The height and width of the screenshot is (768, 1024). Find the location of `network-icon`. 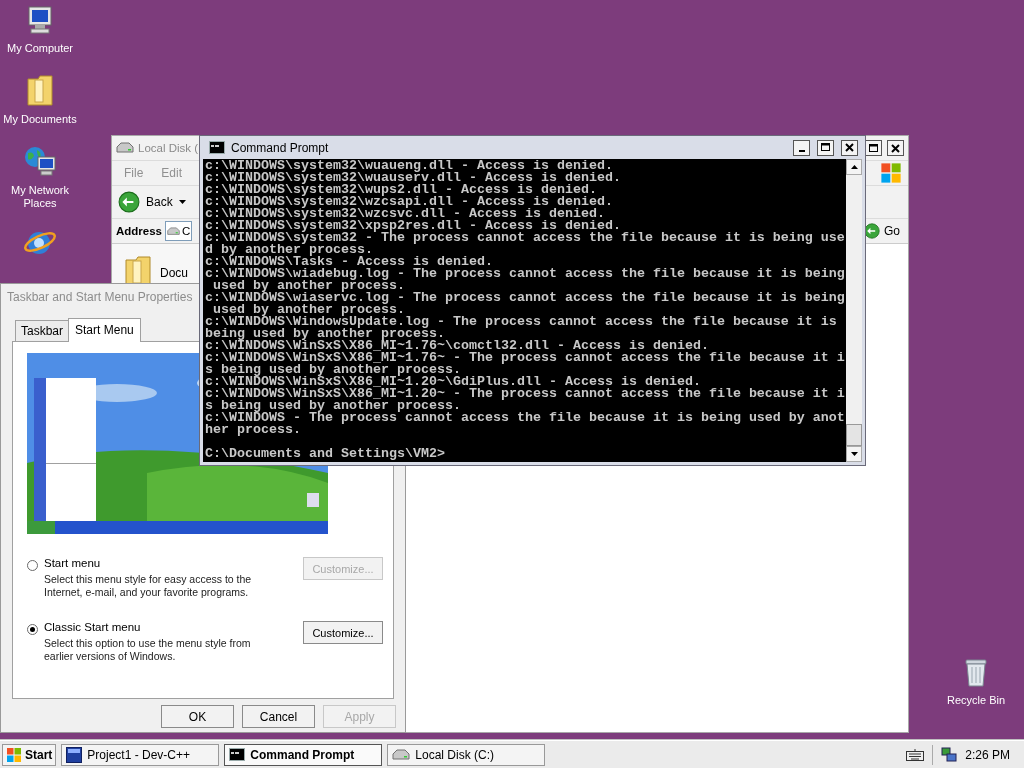

network-icon is located at coordinates (949, 754).